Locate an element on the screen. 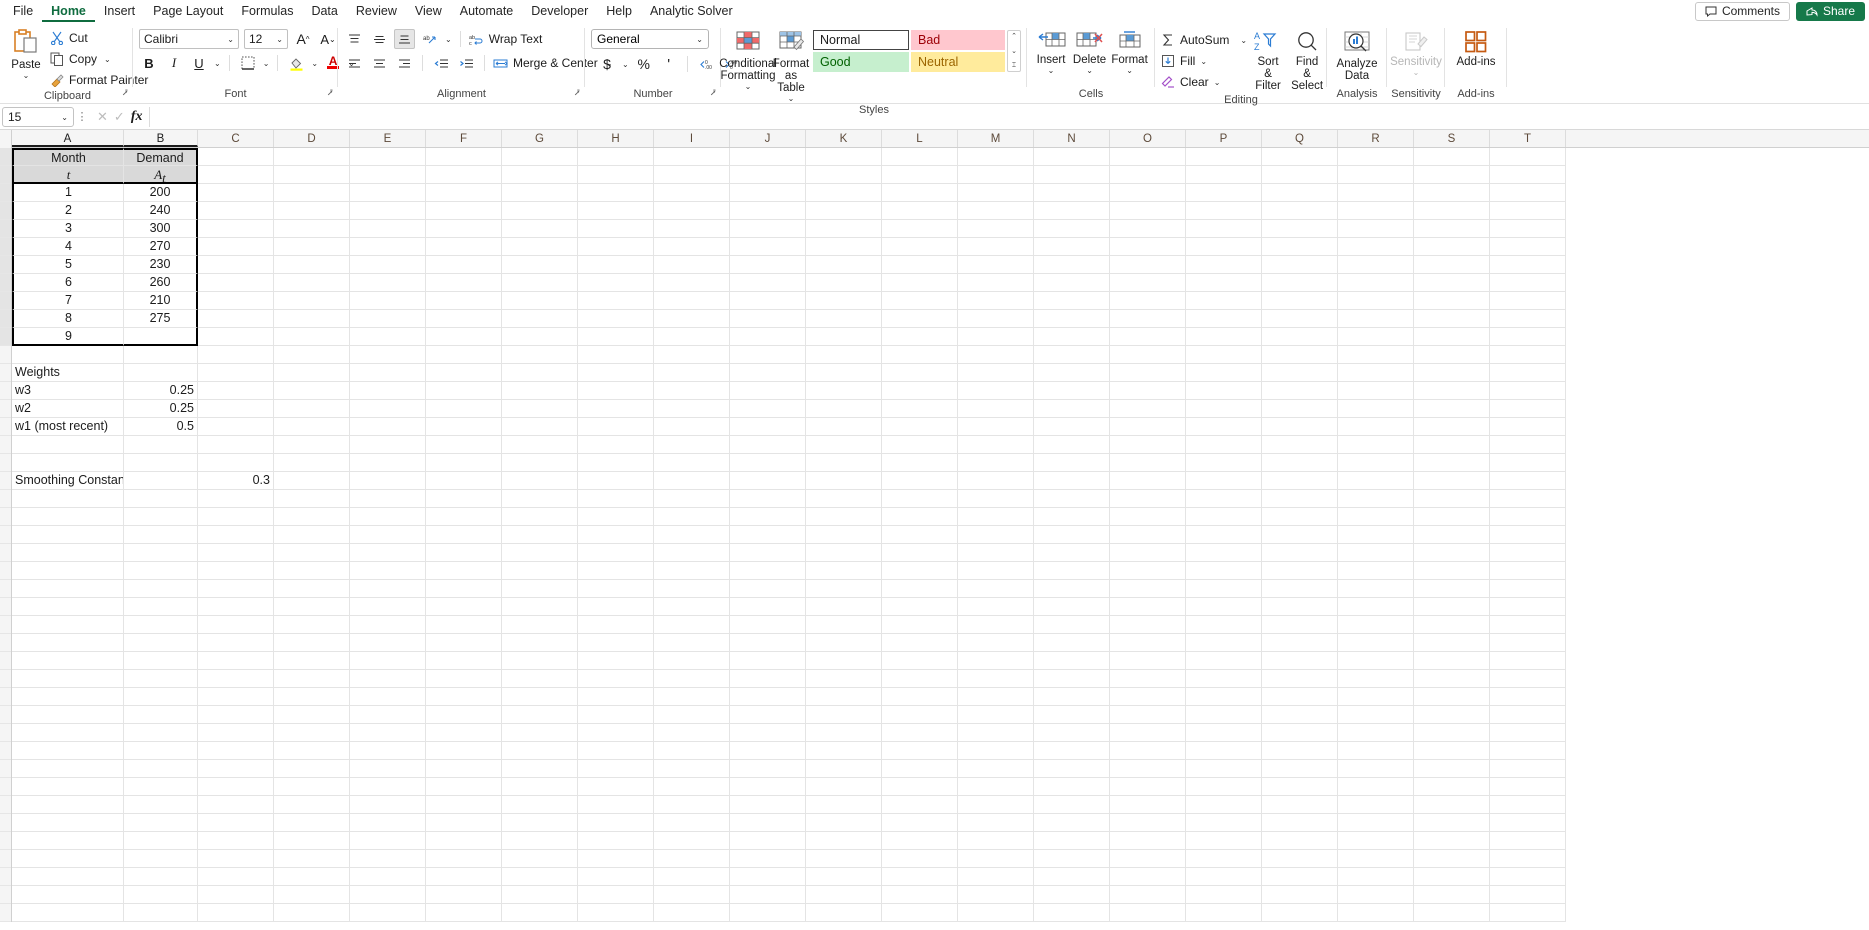 The image size is (1869, 930). cell-S22 is located at coordinates (1452, 535).